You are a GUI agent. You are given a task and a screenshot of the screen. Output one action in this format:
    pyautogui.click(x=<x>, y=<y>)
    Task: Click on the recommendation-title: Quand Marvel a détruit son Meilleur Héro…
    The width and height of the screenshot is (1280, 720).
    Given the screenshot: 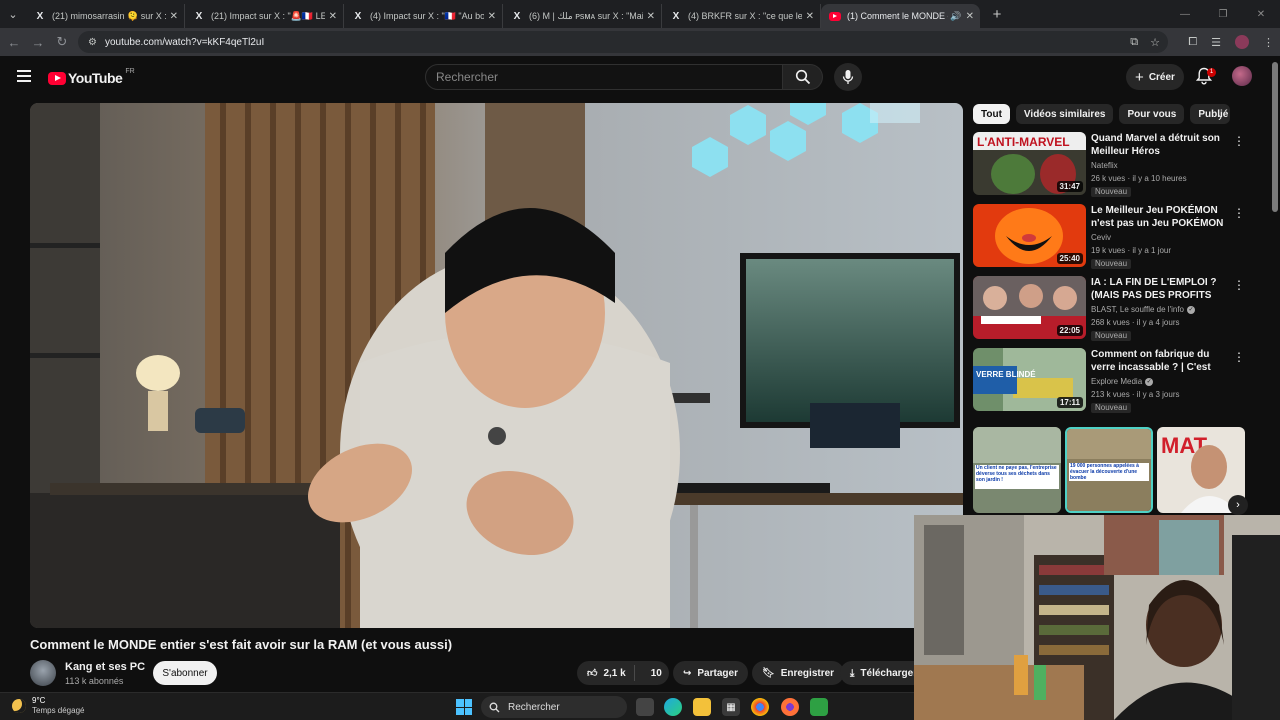 What is the action you would take?
    pyautogui.click(x=1161, y=145)
    